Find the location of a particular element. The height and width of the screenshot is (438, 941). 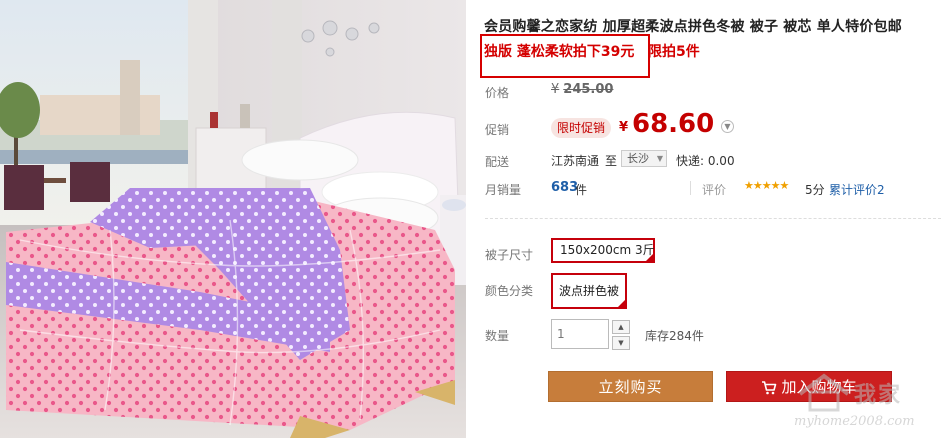

quantity-increase-icon: ▲ is located at coordinates (621, 327).